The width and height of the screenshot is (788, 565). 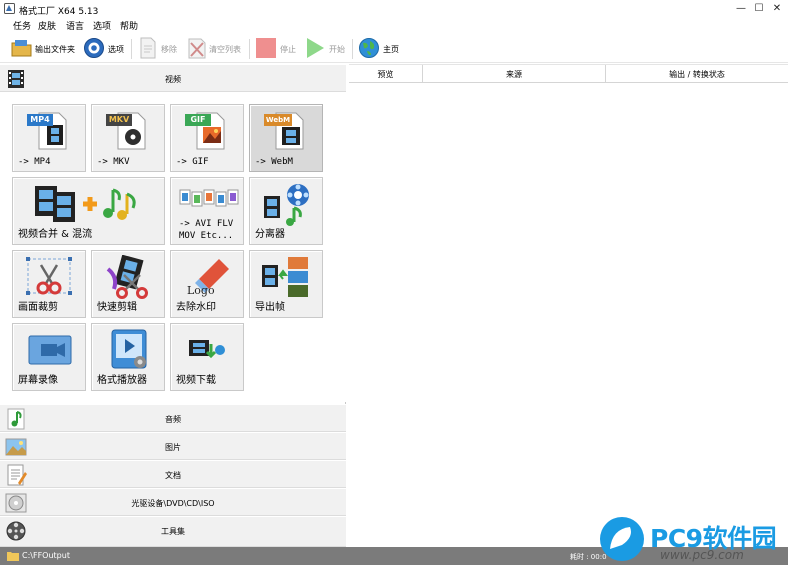 I want to click on tile-screen-record: 屏幕录像, so click(x=49, y=357).